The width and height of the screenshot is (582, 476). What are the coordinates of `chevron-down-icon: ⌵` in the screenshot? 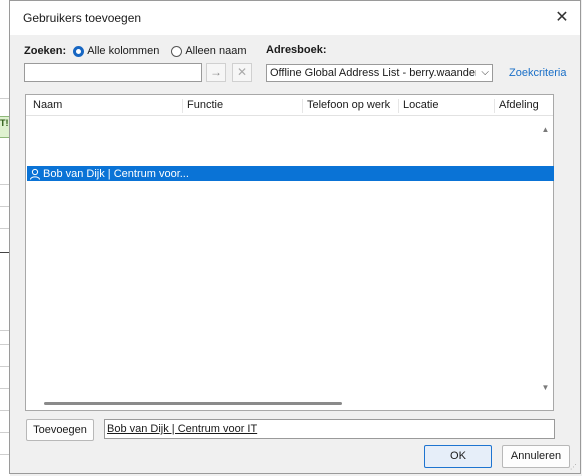 It's located at (485, 72).